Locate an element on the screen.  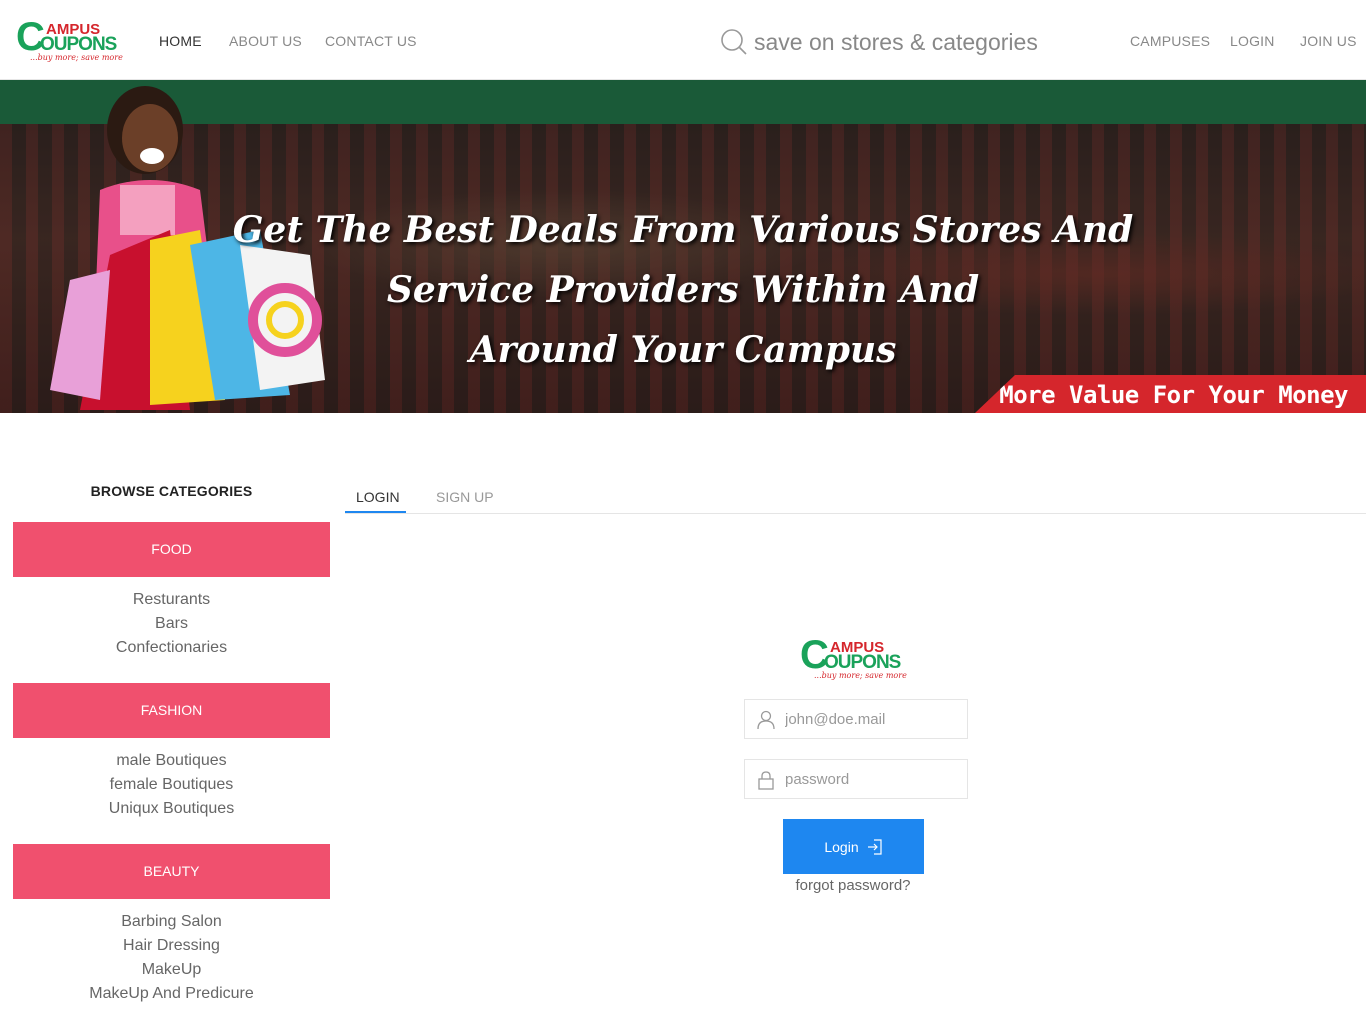
subcategory-makeup-and-predicure: MakeUp And Predicure is located at coordinates (171, 994).